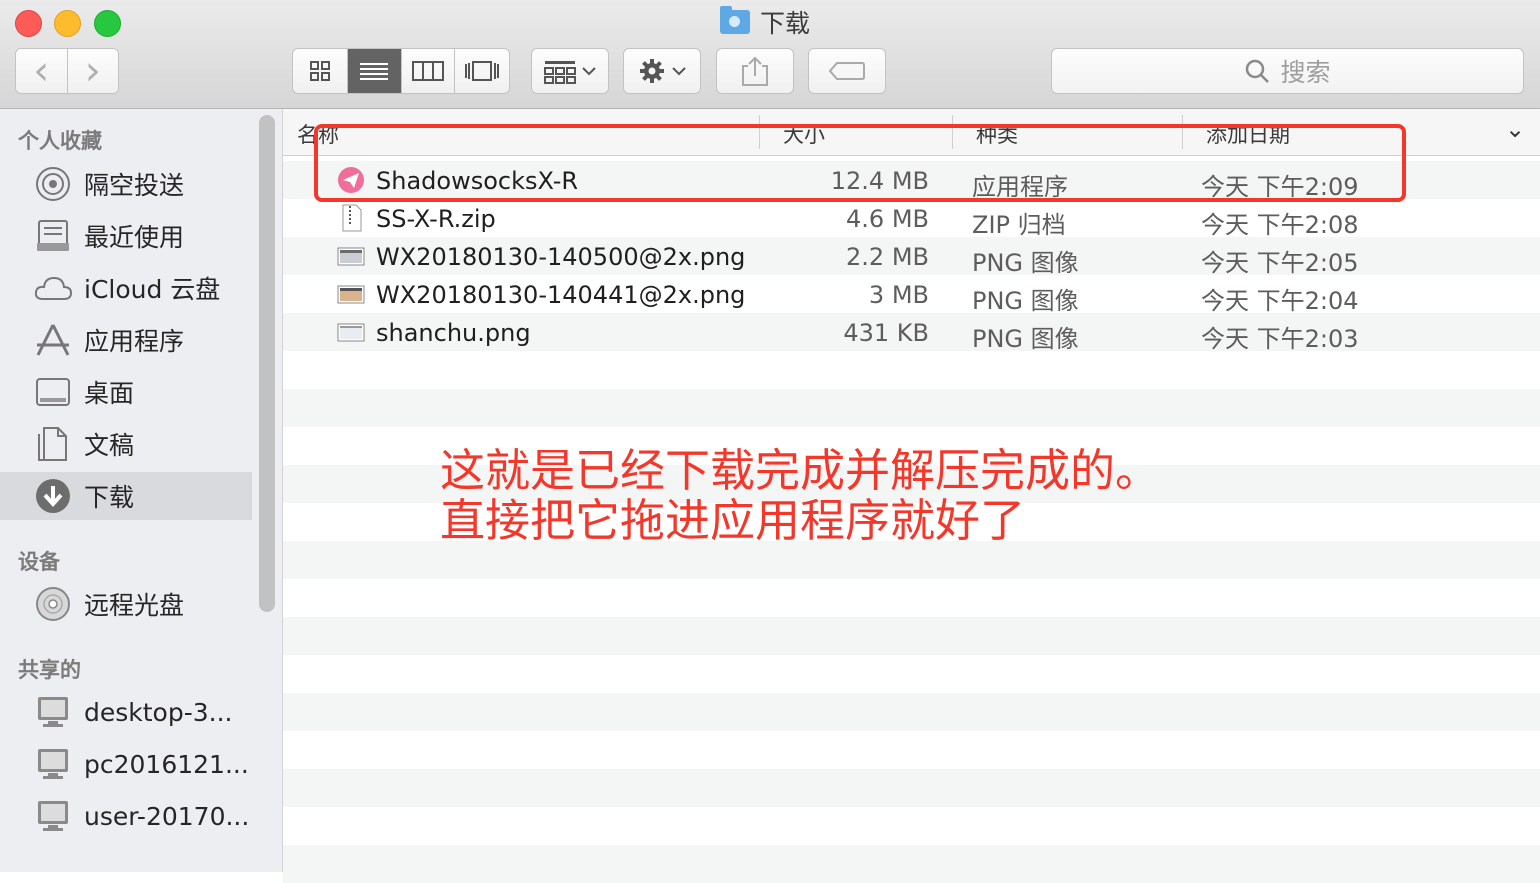 The image size is (1540, 883). I want to click on sidebar-item-recents: 最近使用, so click(126, 236).